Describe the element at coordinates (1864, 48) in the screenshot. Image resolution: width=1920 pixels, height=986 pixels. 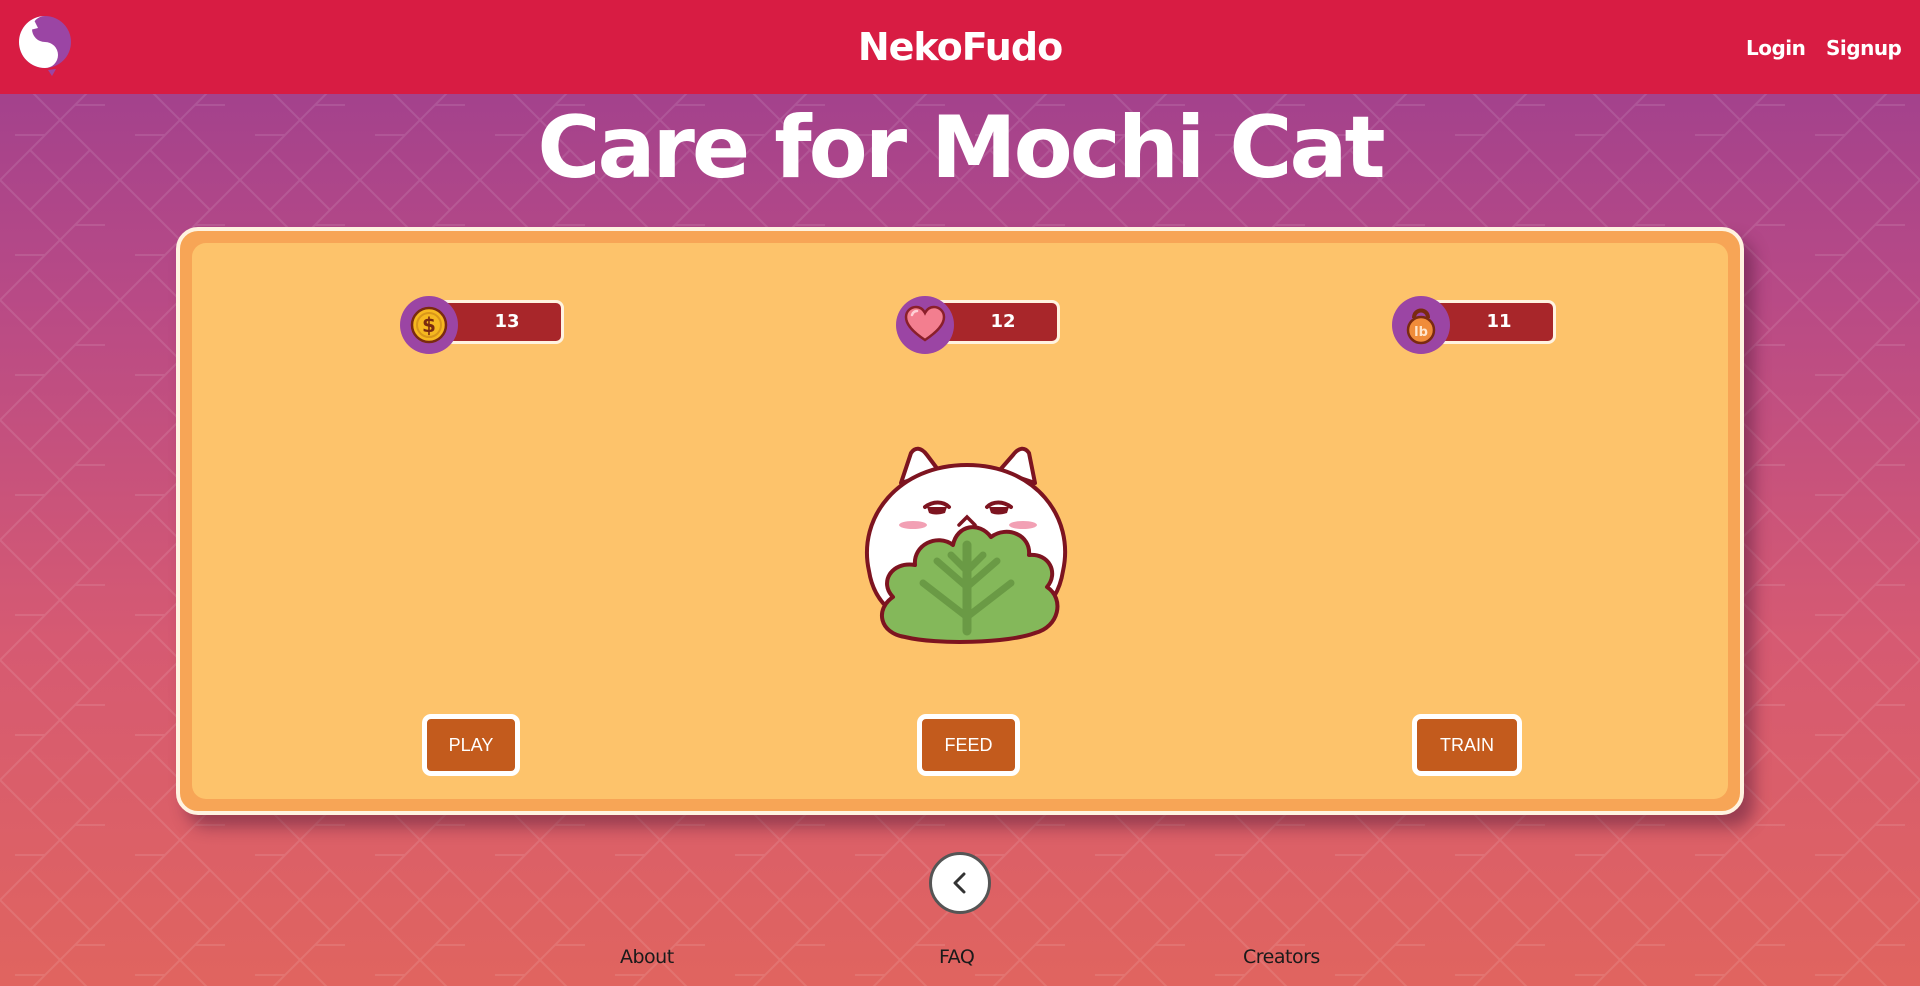
I see `signup-link: Signup` at that location.